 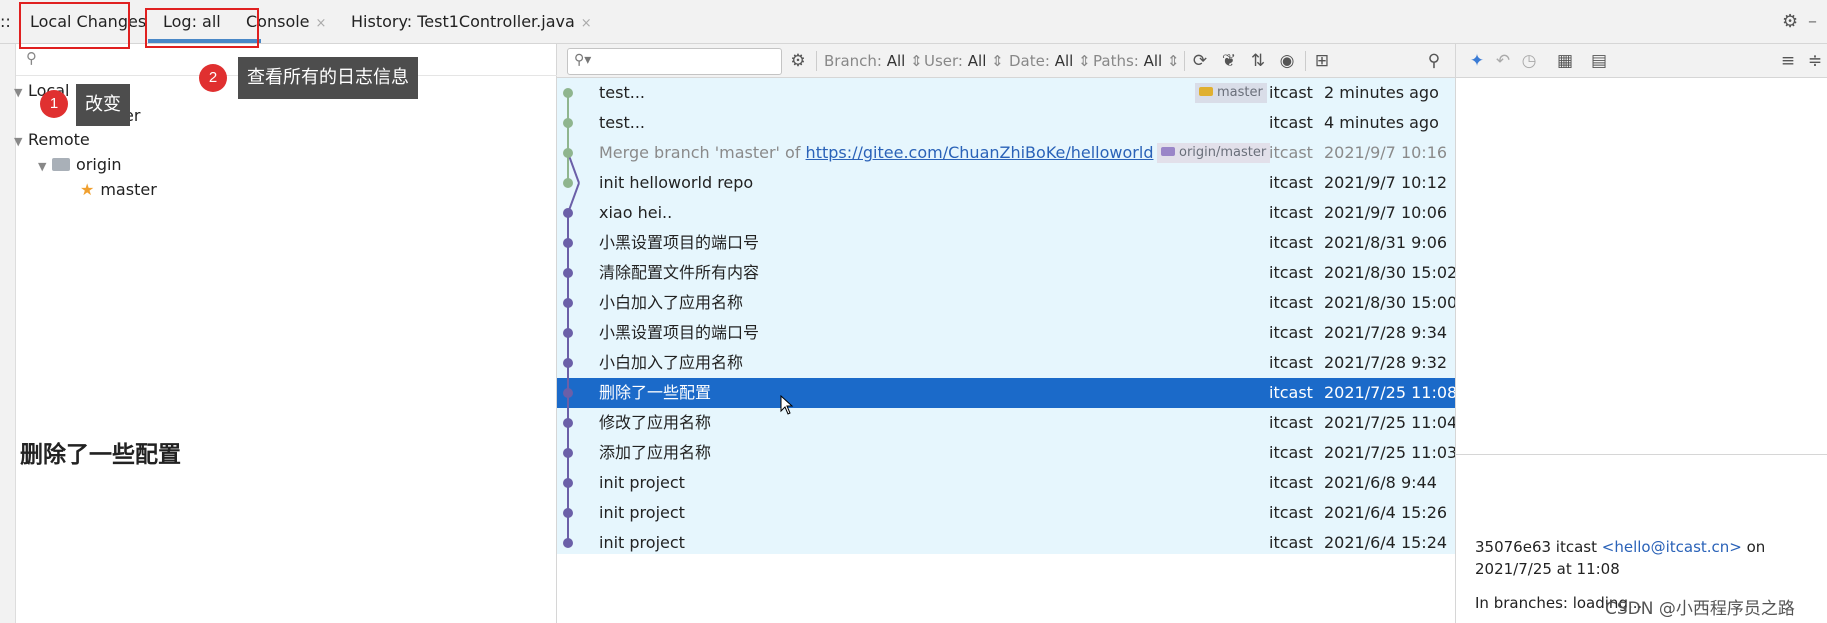 I want to click on collapse-all-icon: ≑, so click(x=1815, y=61).